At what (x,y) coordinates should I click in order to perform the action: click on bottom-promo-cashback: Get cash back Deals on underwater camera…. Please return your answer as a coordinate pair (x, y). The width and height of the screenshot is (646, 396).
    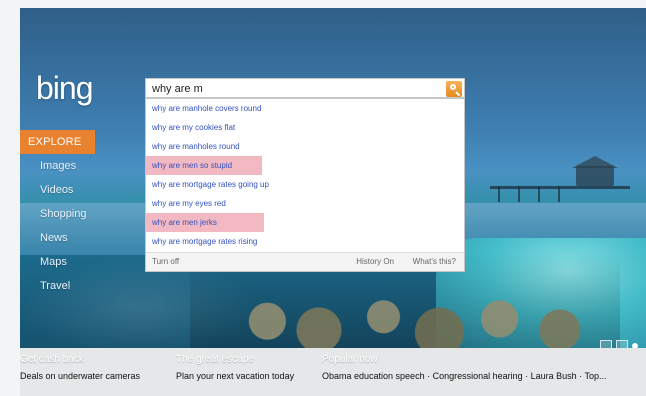
    Looking at the image, I should click on (97, 367).